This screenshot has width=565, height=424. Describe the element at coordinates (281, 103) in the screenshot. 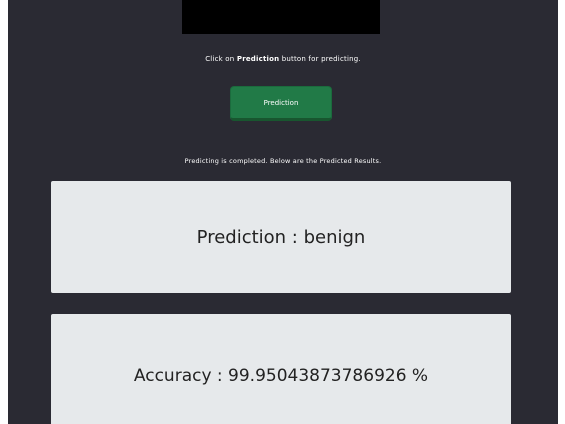

I see `prediction-button: Prediction` at that location.